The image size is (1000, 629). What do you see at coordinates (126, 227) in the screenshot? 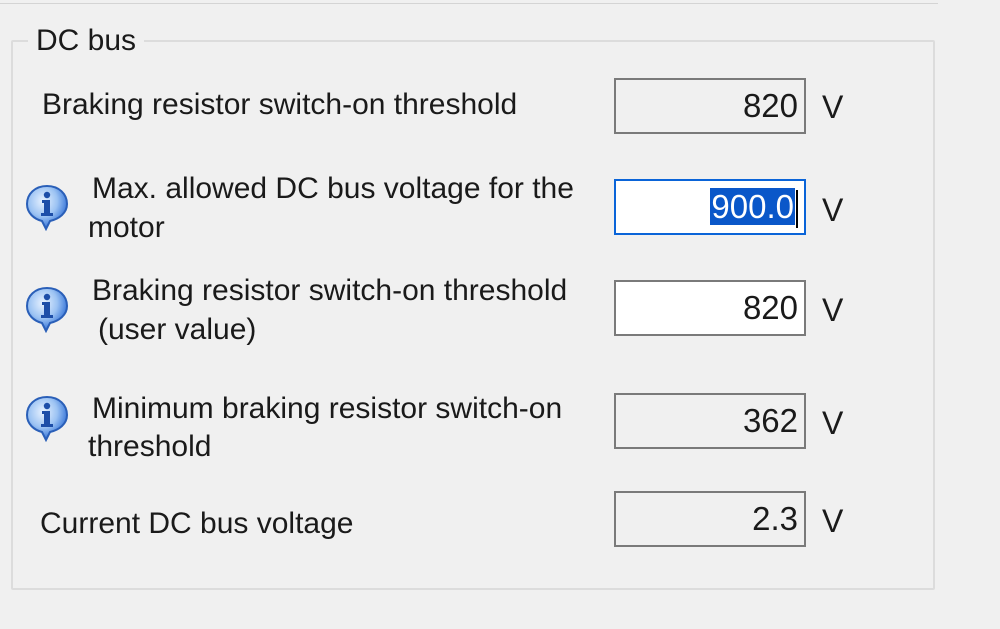
I see `max-dc-bus-label-line2: motor` at bounding box center [126, 227].